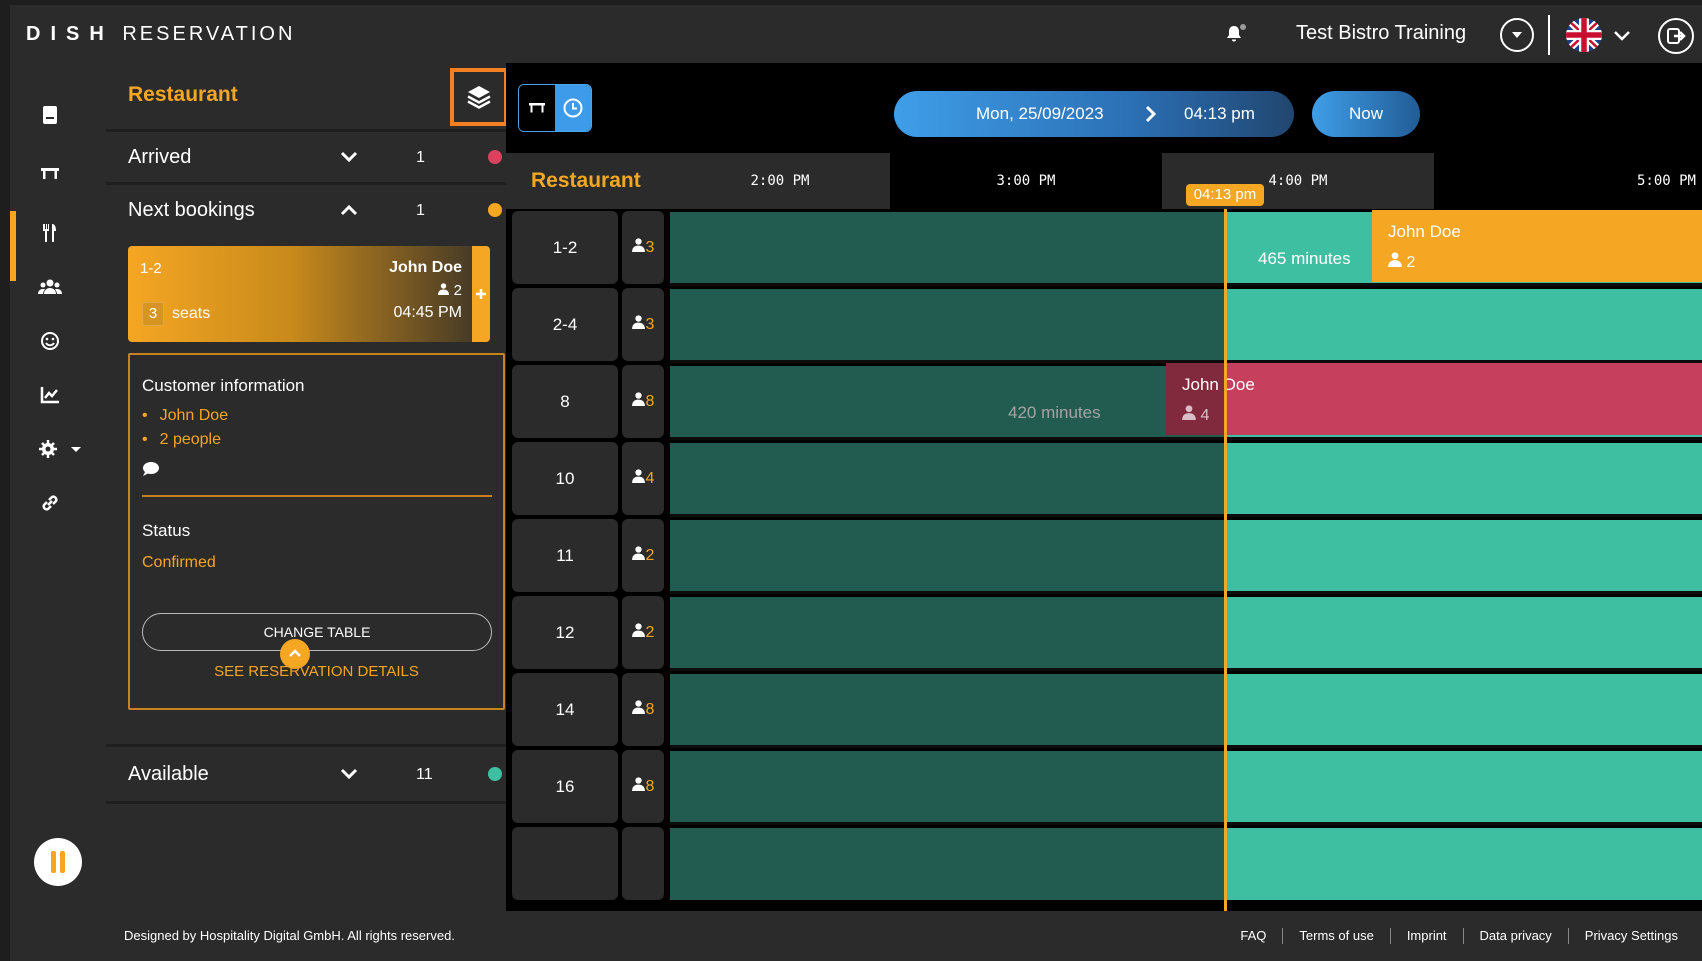  What do you see at coordinates (565, 632) in the screenshot?
I see `table-number: 12` at bounding box center [565, 632].